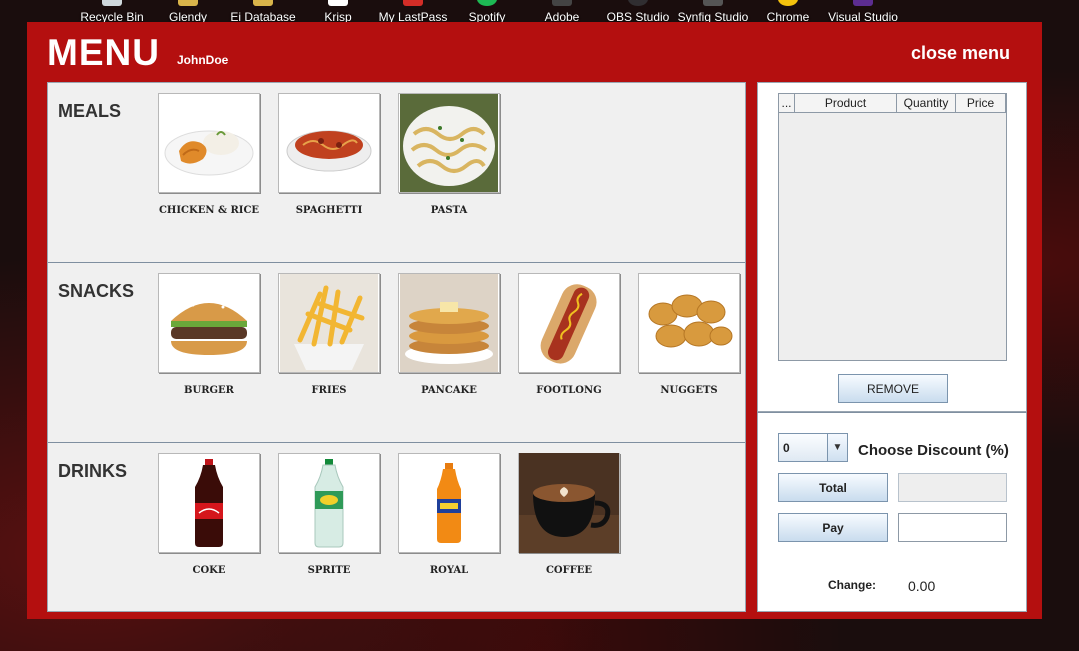  I want to click on coffee-image, so click(569, 503).